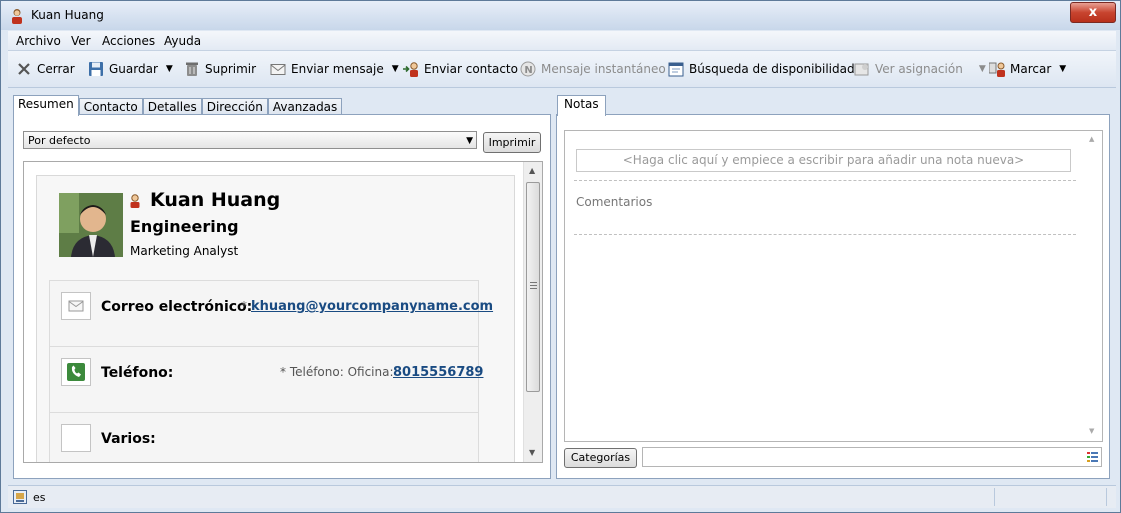 Image resolution: width=1121 pixels, height=513 pixels. I want to click on email-marker: *, so click(244, 306).